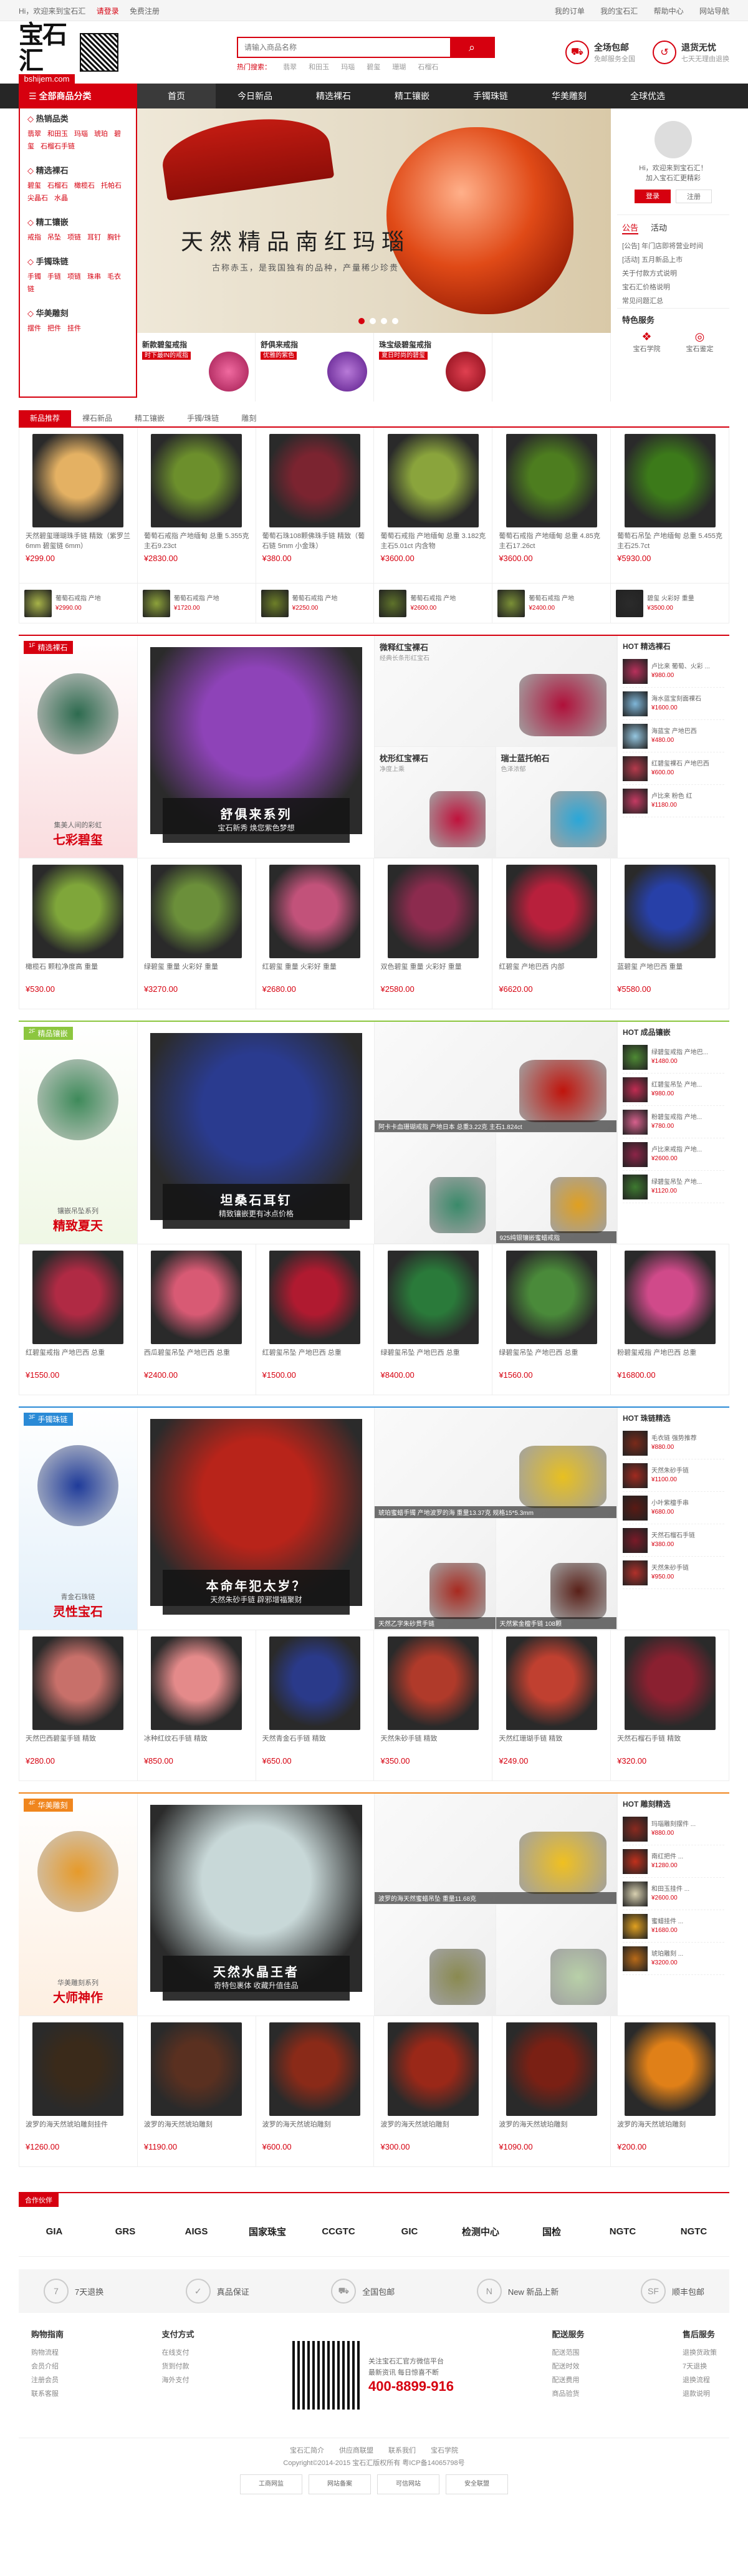  Describe the element at coordinates (569, 96) in the screenshot. I see `nav-carving: 华美雕刻` at that location.